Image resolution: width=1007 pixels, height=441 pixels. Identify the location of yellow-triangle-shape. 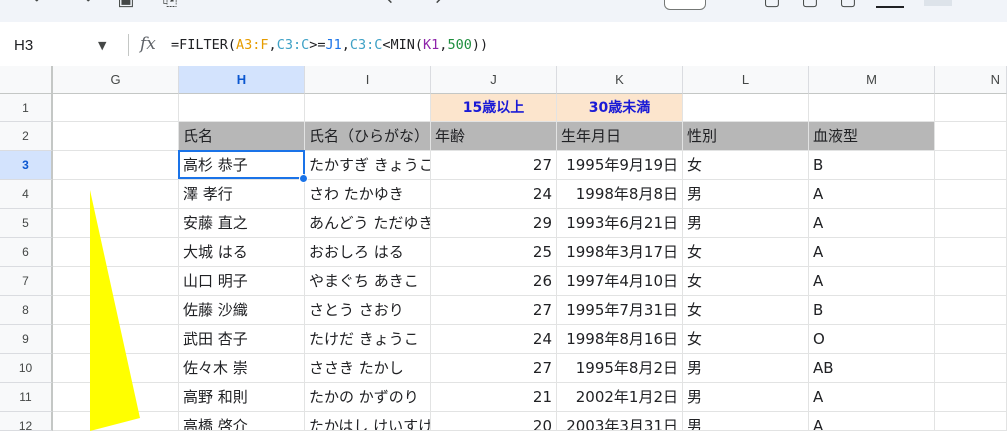
(115, 310).